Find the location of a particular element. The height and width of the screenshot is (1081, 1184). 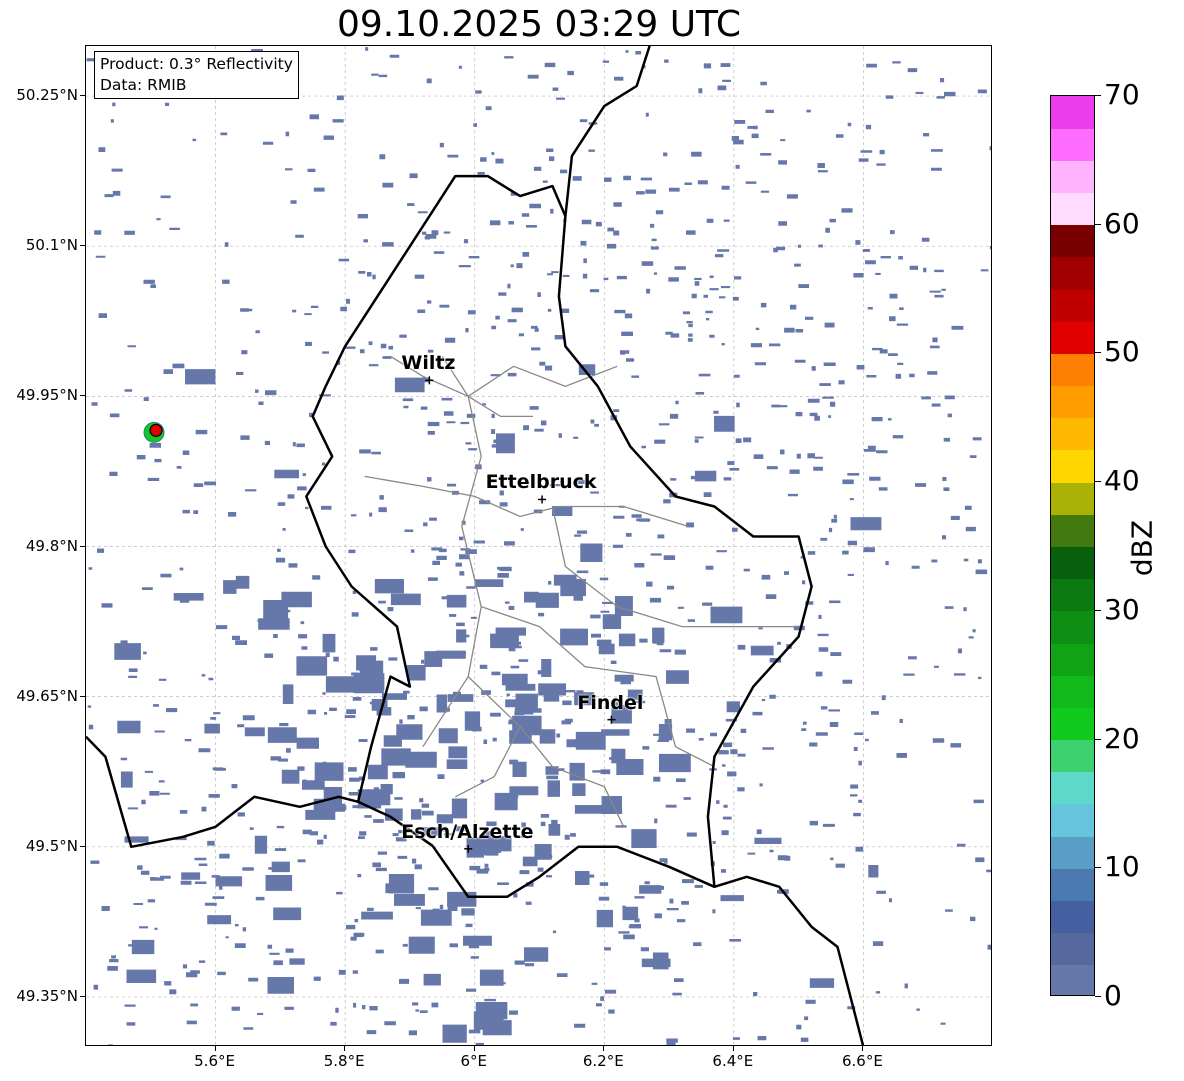

lon-tick-label: 5.6°E is located at coordinates (214, 1061).